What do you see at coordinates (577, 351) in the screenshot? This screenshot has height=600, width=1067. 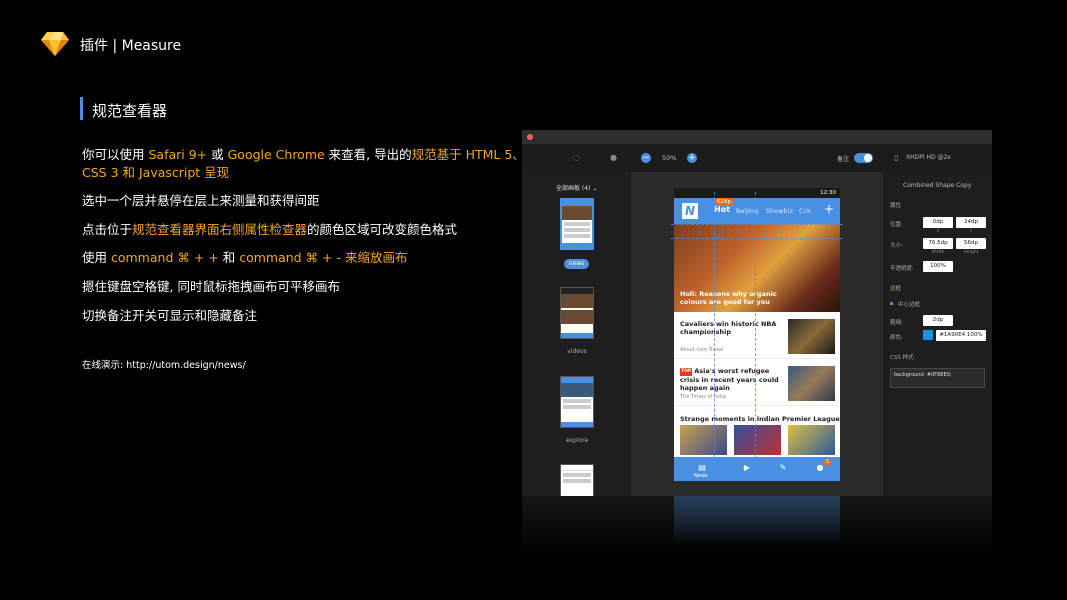 I see `artboard-label-videos: videos` at bounding box center [577, 351].